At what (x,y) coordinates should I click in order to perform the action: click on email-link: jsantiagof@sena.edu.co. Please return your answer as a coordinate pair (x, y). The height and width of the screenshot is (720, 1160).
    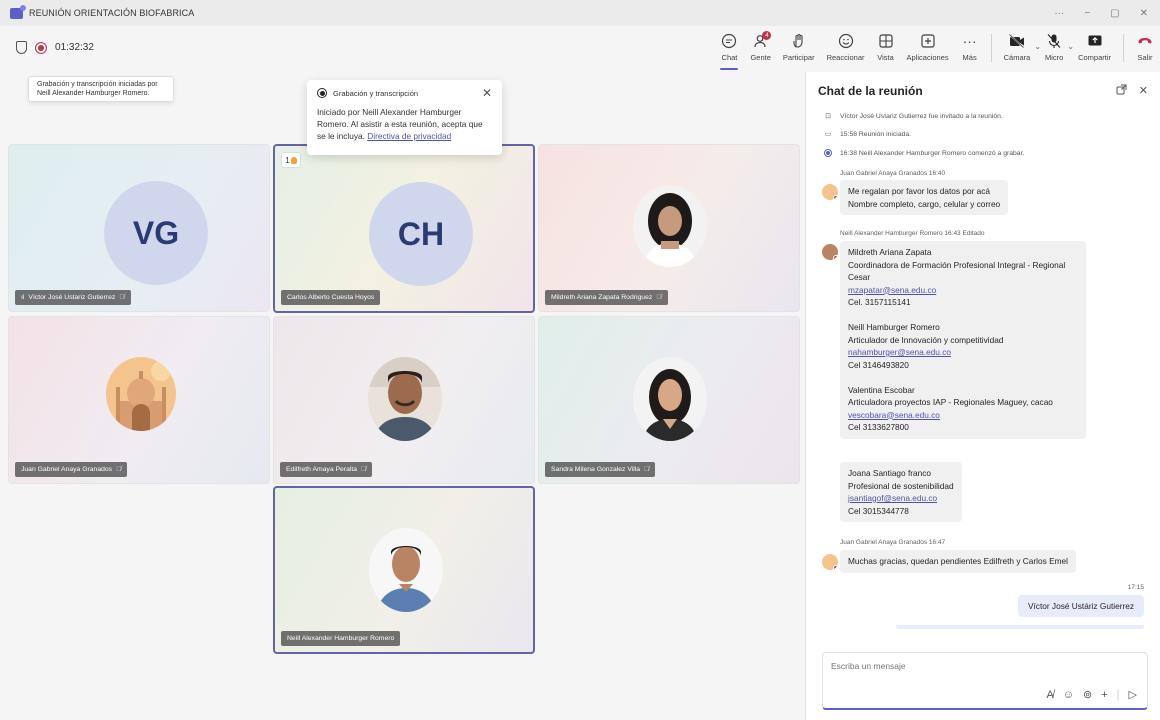
    Looking at the image, I should click on (901, 498).